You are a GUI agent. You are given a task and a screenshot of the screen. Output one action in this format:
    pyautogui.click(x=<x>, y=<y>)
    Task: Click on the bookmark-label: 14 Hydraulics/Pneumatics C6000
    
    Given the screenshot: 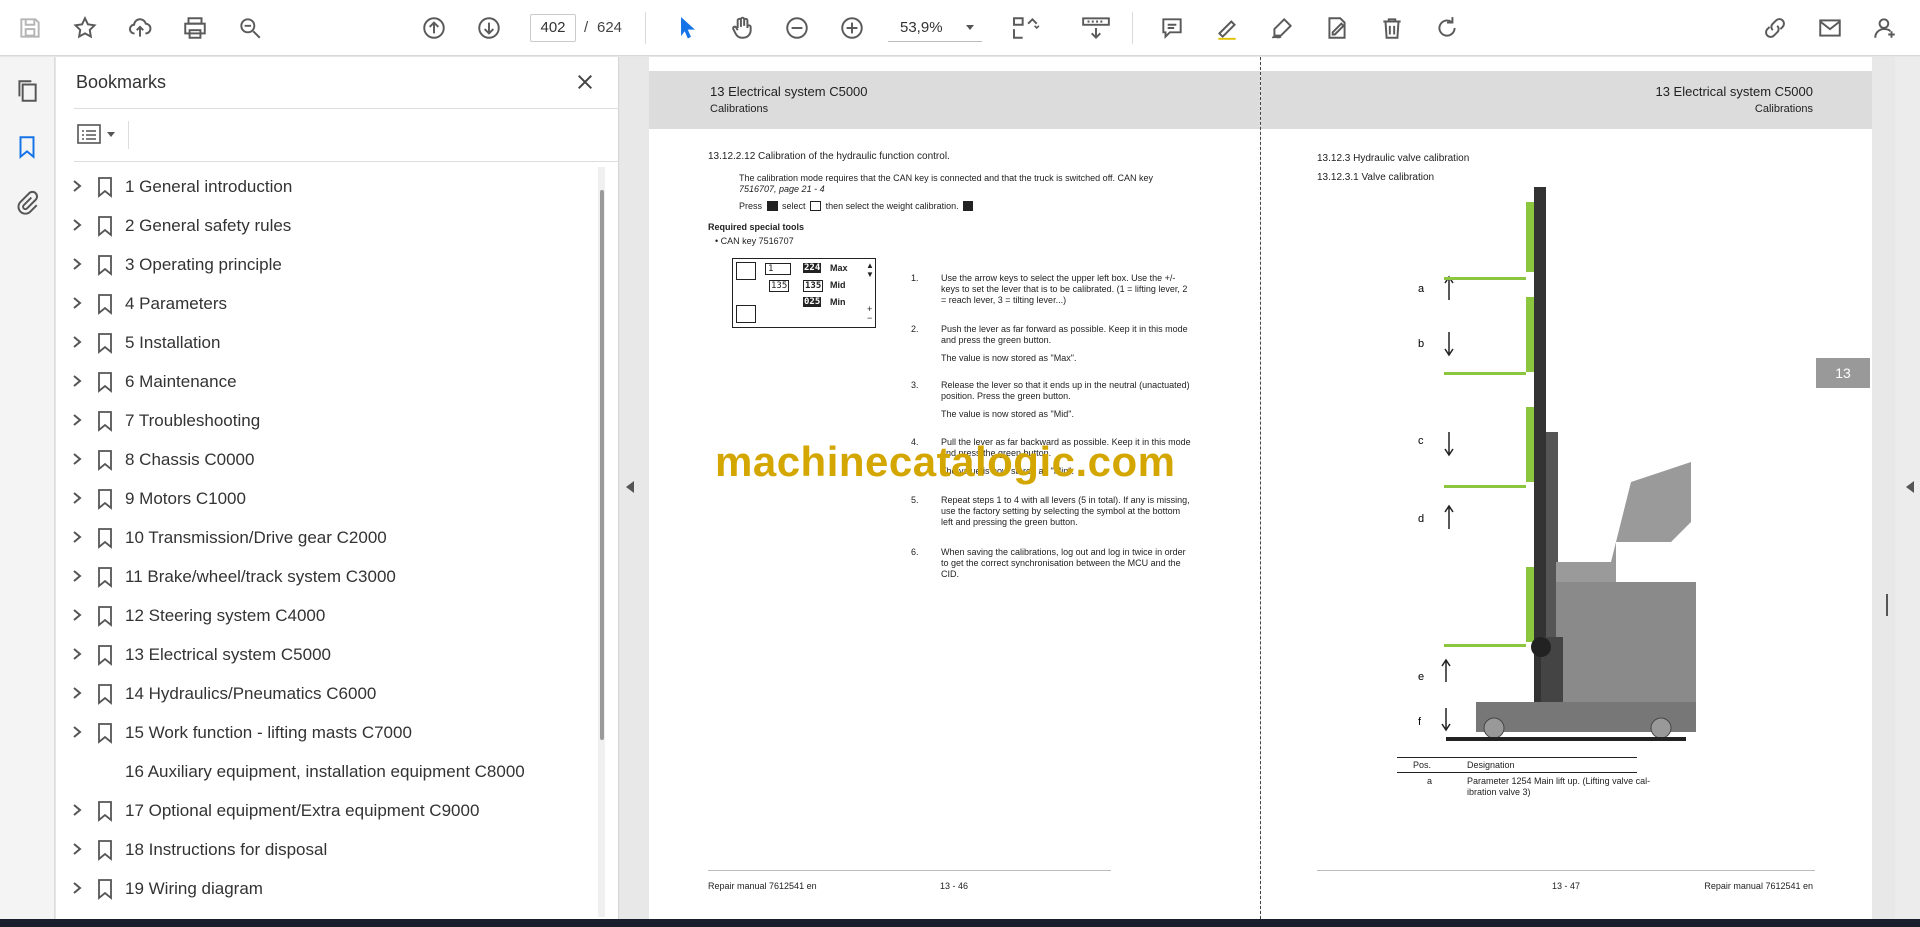 What is the action you would take?
    pyautogui.click(x=251, y=693)
    